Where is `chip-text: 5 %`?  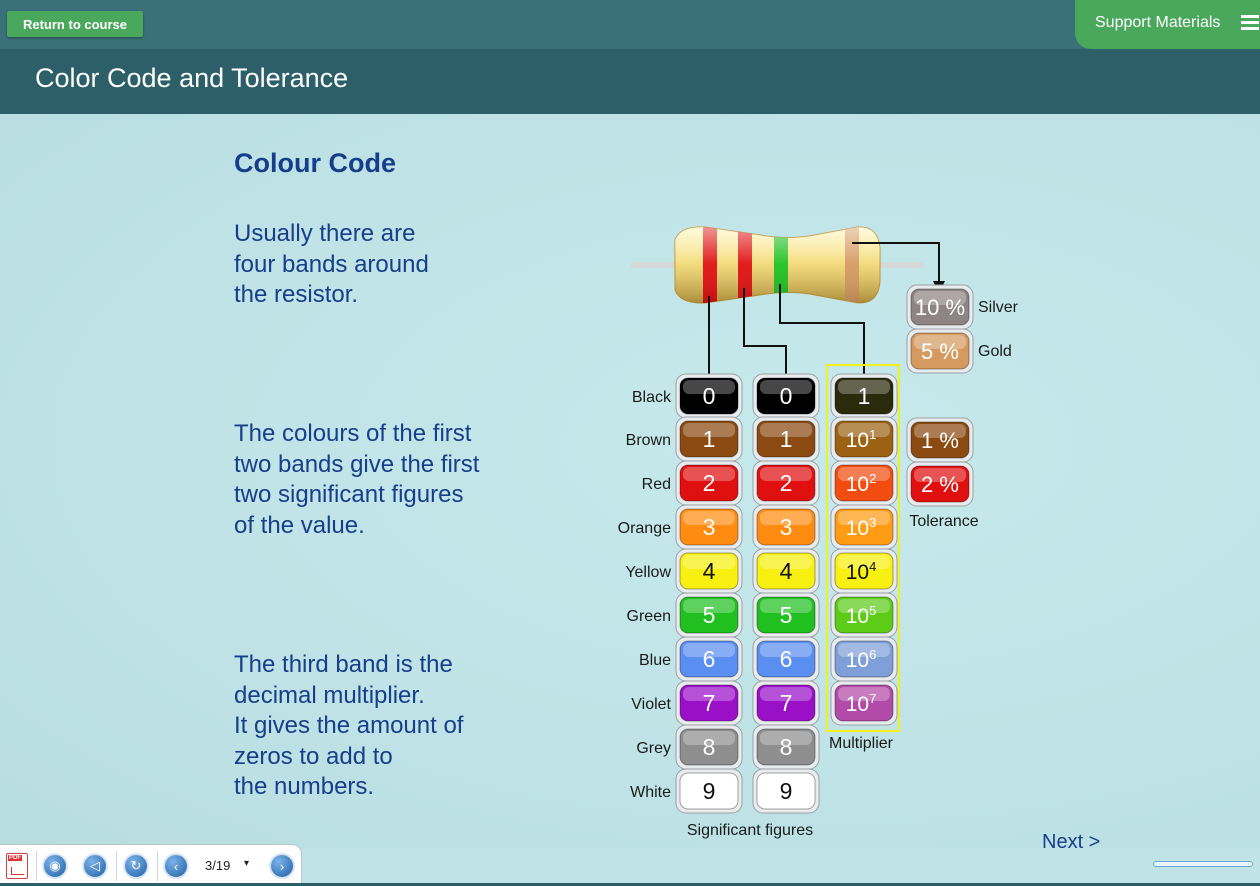 chip-text: 5 % is located at coordinates (940, 351).